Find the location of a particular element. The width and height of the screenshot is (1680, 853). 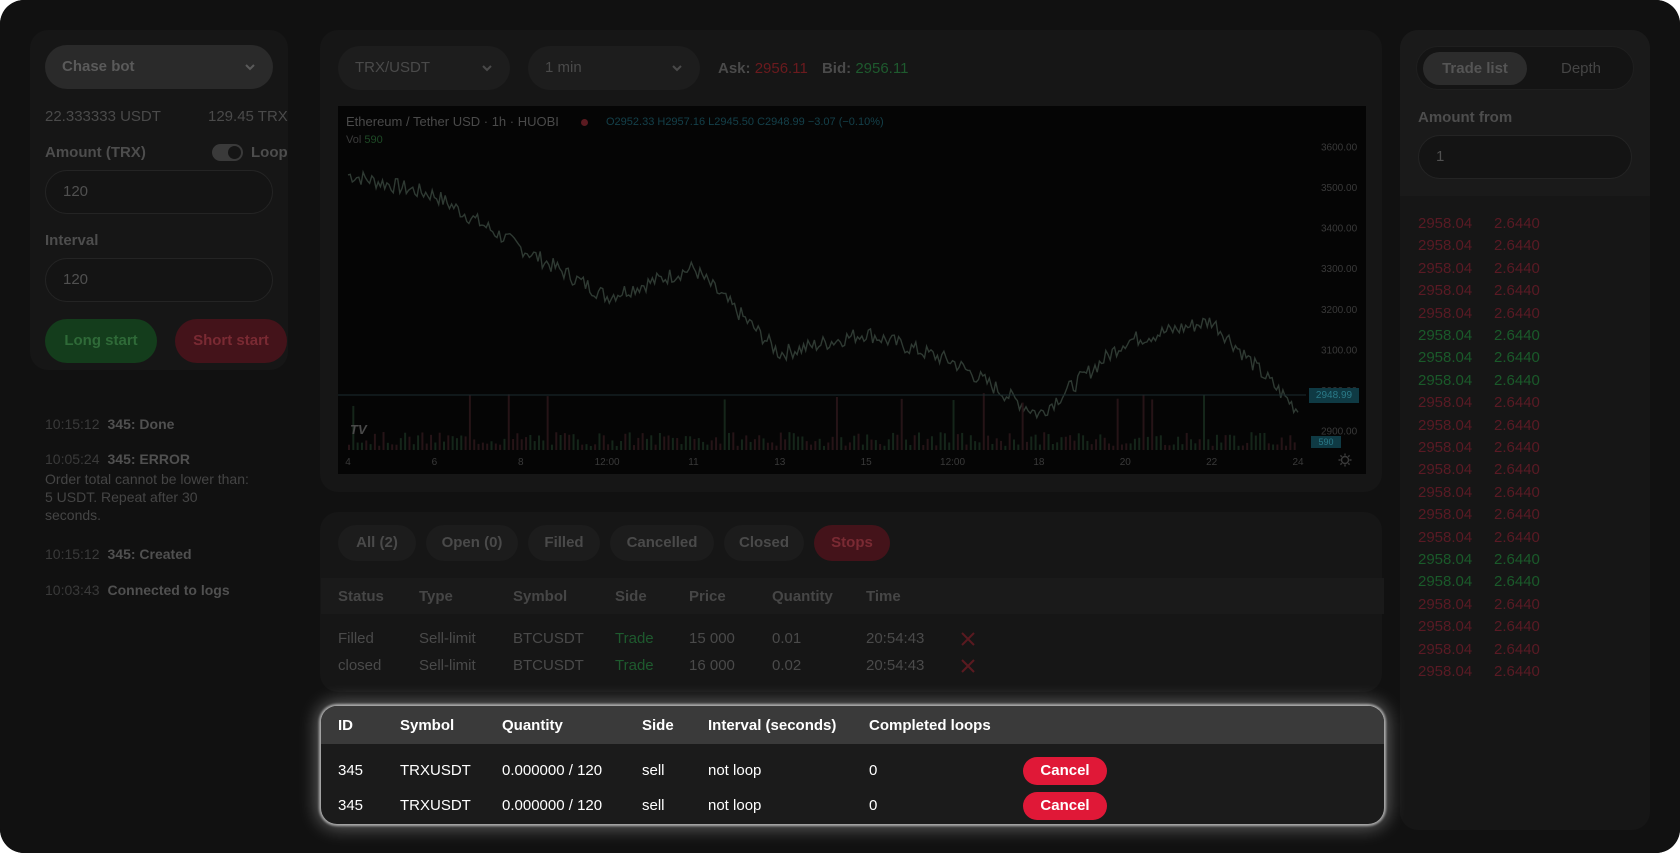

short-start-button: Short start is located at coordinates (231, 341).